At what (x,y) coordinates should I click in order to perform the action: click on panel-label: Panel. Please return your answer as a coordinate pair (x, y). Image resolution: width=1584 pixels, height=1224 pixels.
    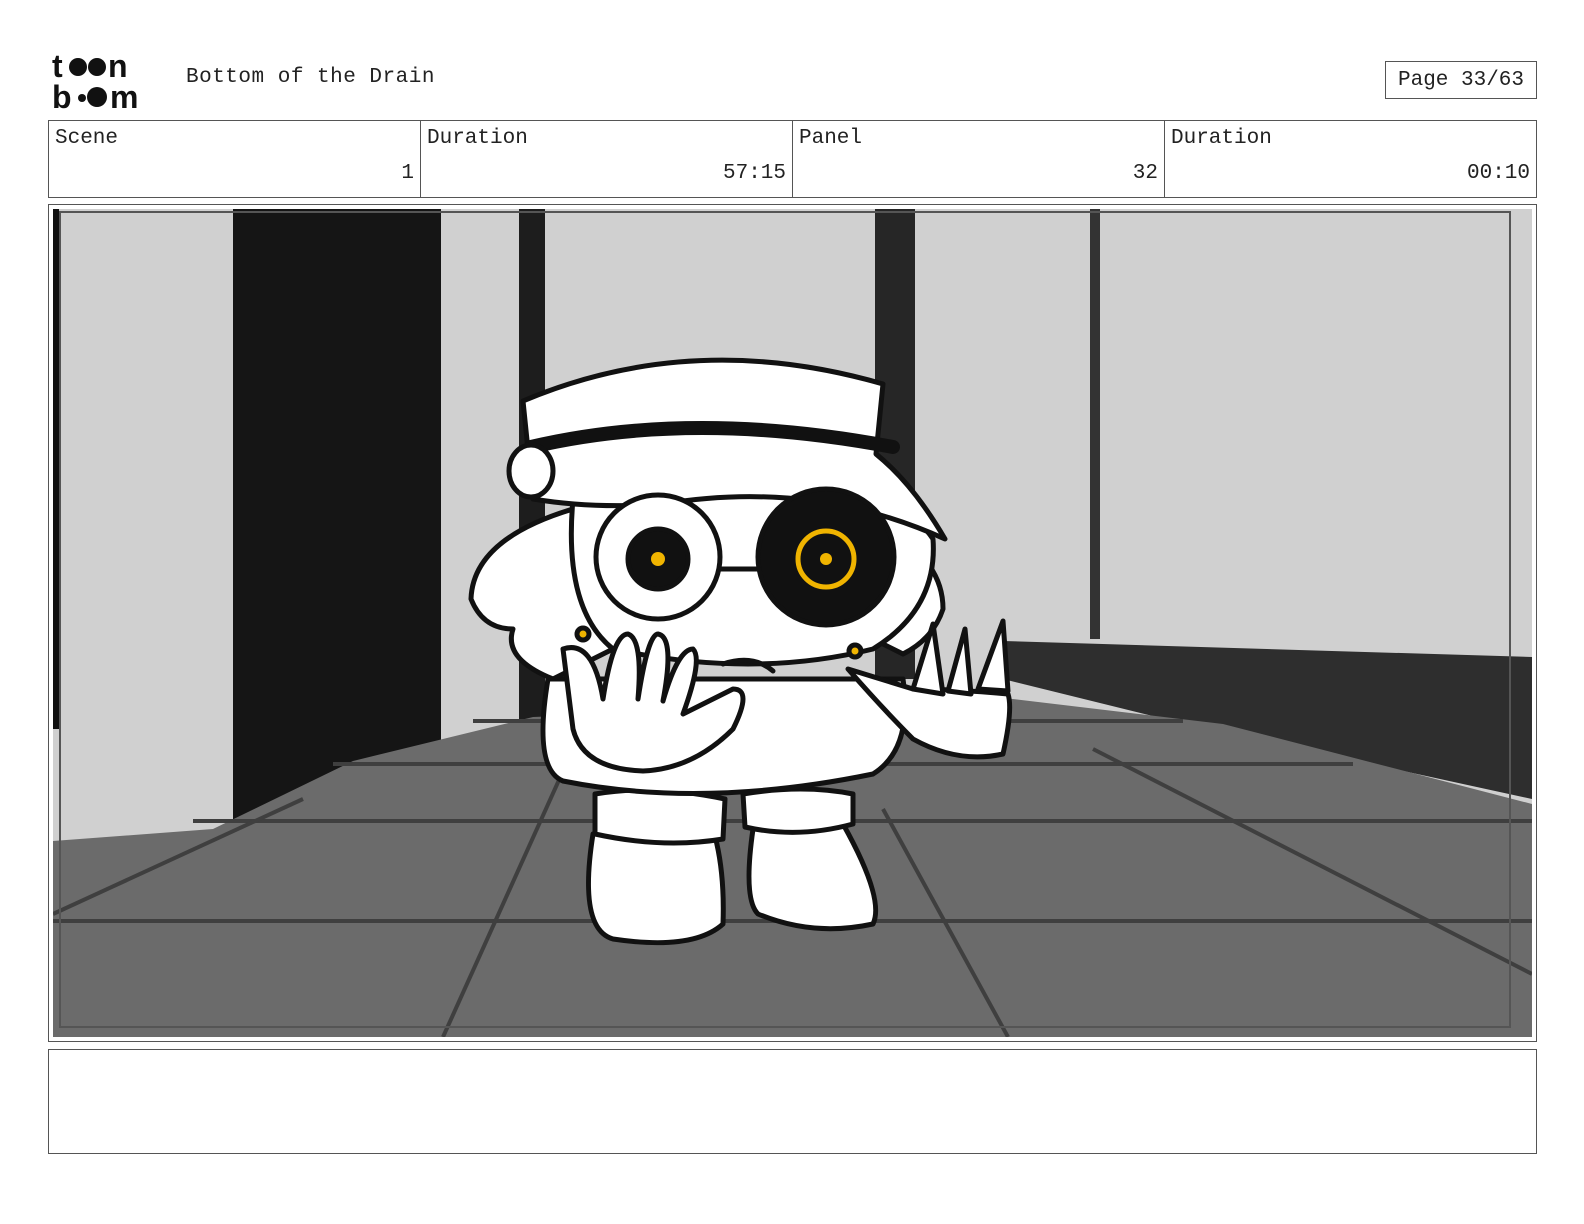
    Looking at the image, I should click on (831, 138).